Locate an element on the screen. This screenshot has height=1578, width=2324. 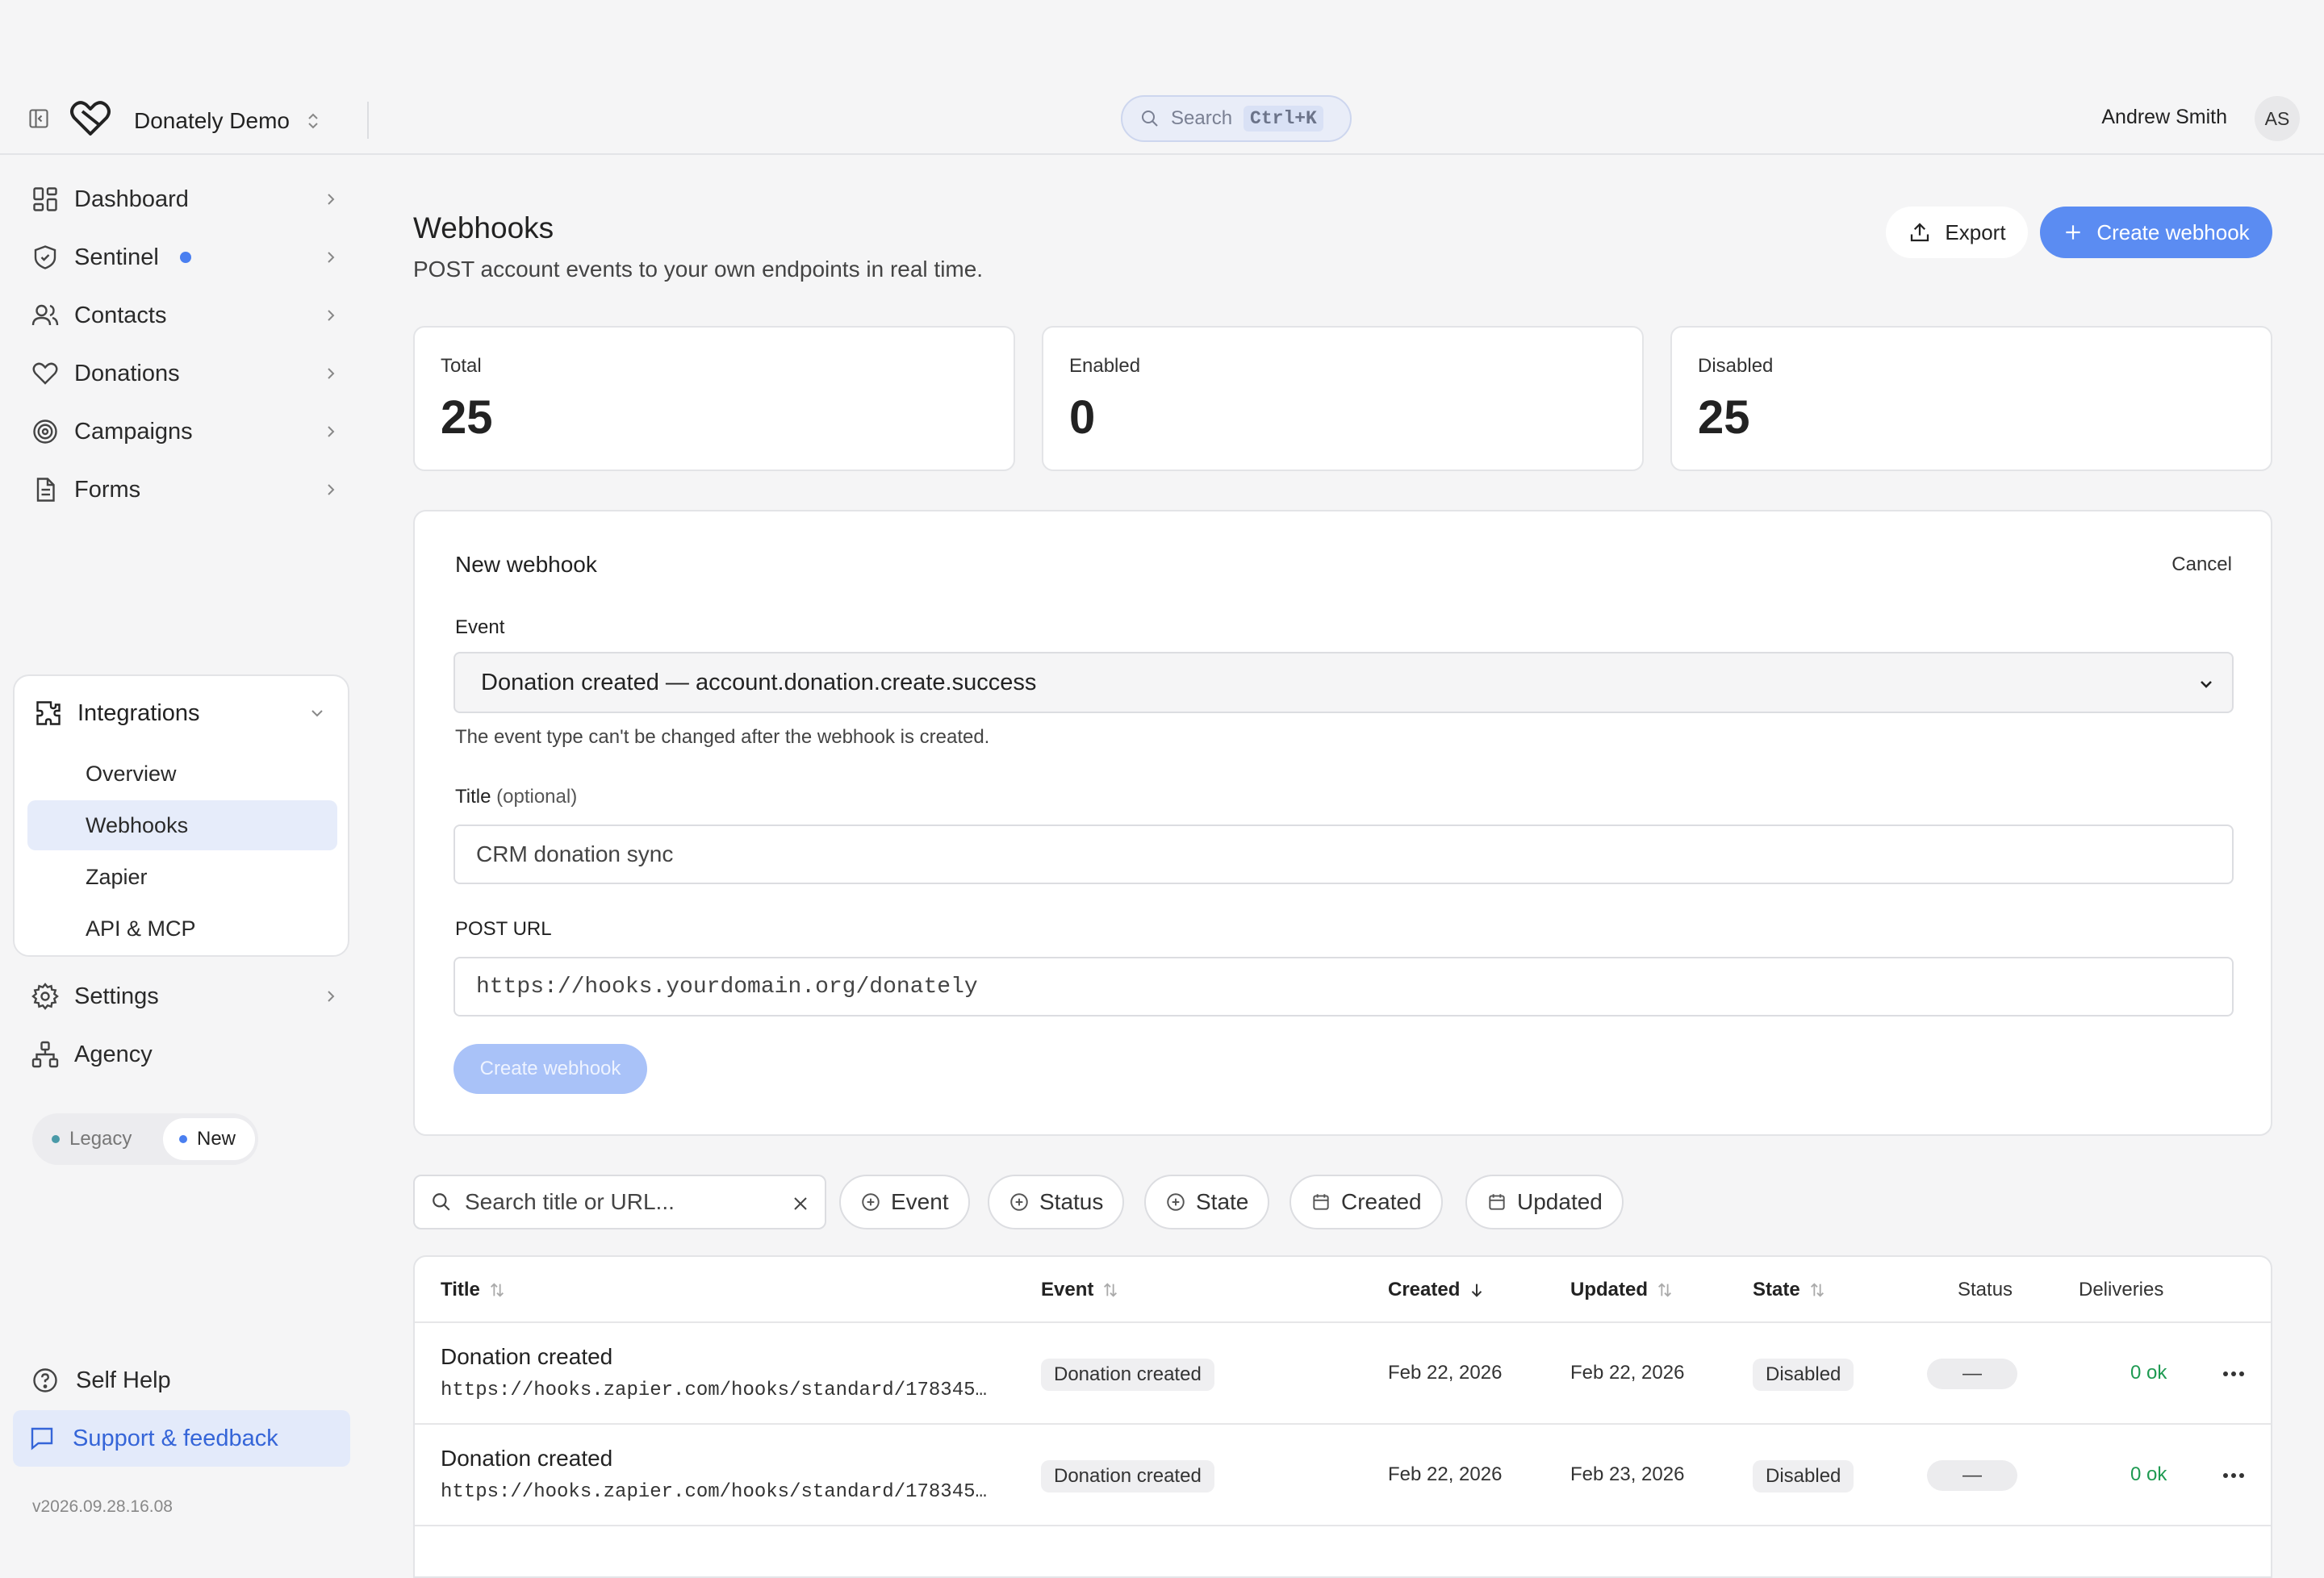
chip-label: Event is located at coordinates (920, 1201).